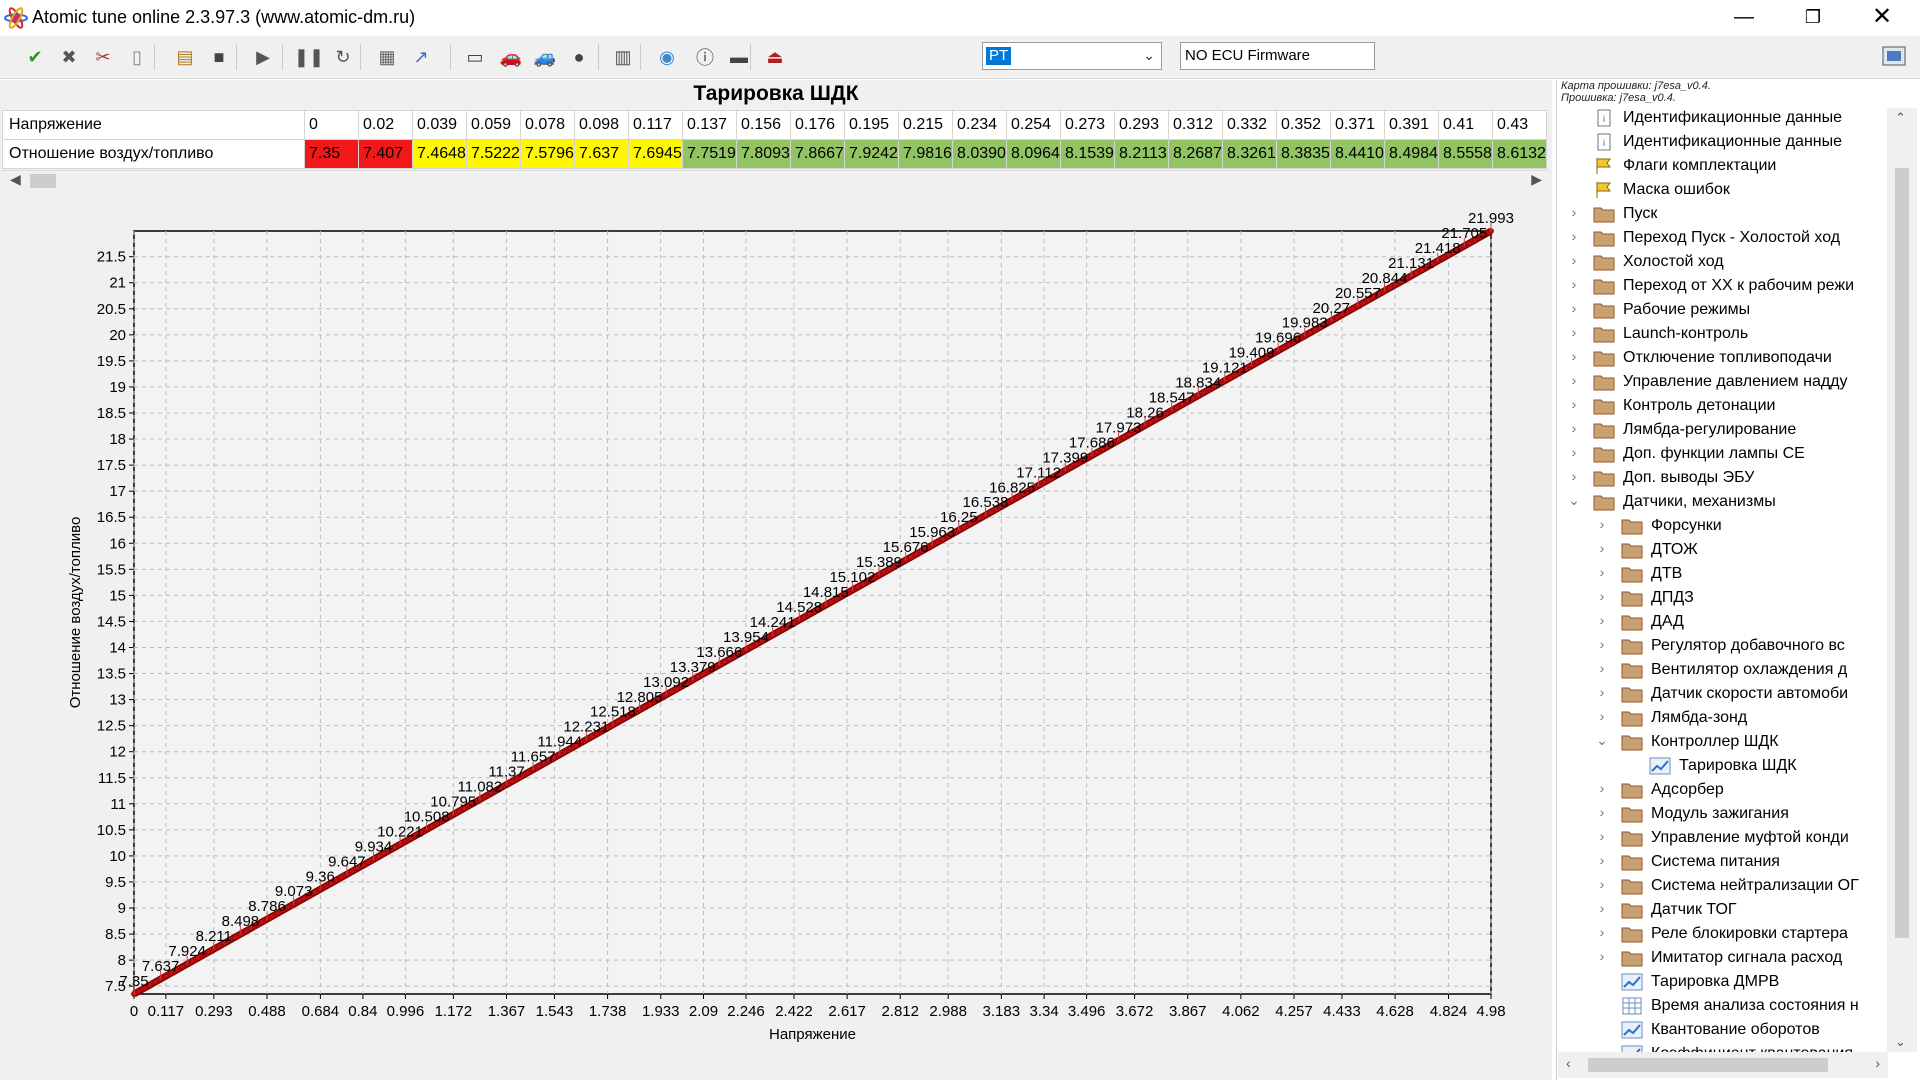 The image size is (1920, 1080). What do you see at coordinates (871, 154) in the screenshot?
I see `afr-cell: 7.9242` at bounding box center [871, 154].